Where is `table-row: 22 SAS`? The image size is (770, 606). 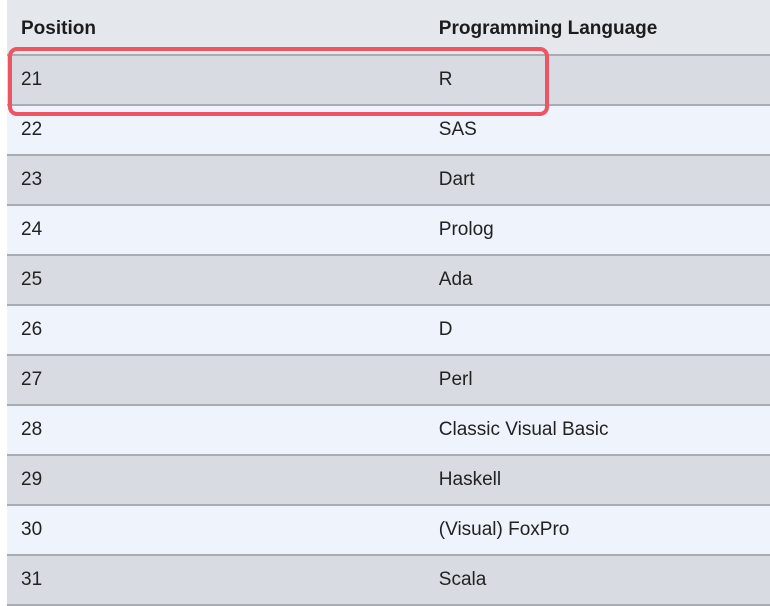 table-row: 22 SAS is located at coordinates (388, 130).